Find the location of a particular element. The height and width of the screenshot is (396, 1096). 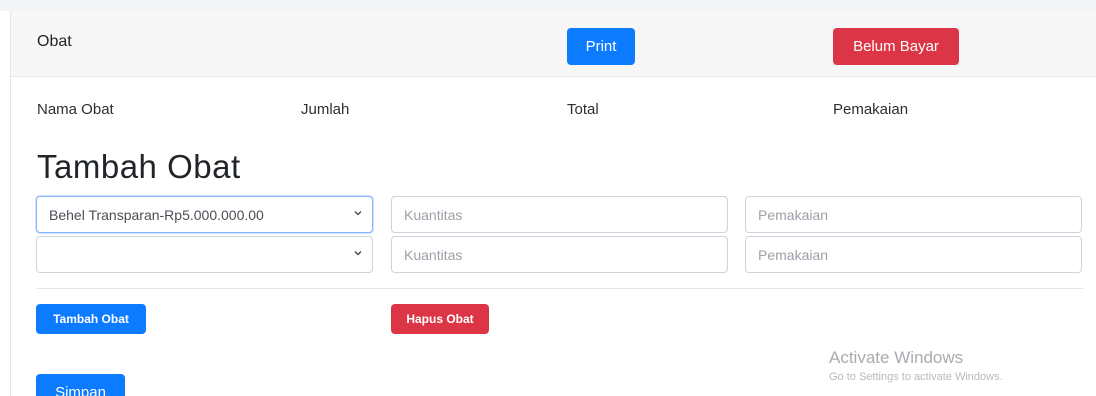

windows-activation-subtitle: Go to Settings to activate Windows. is located at coordinates (916, 377).